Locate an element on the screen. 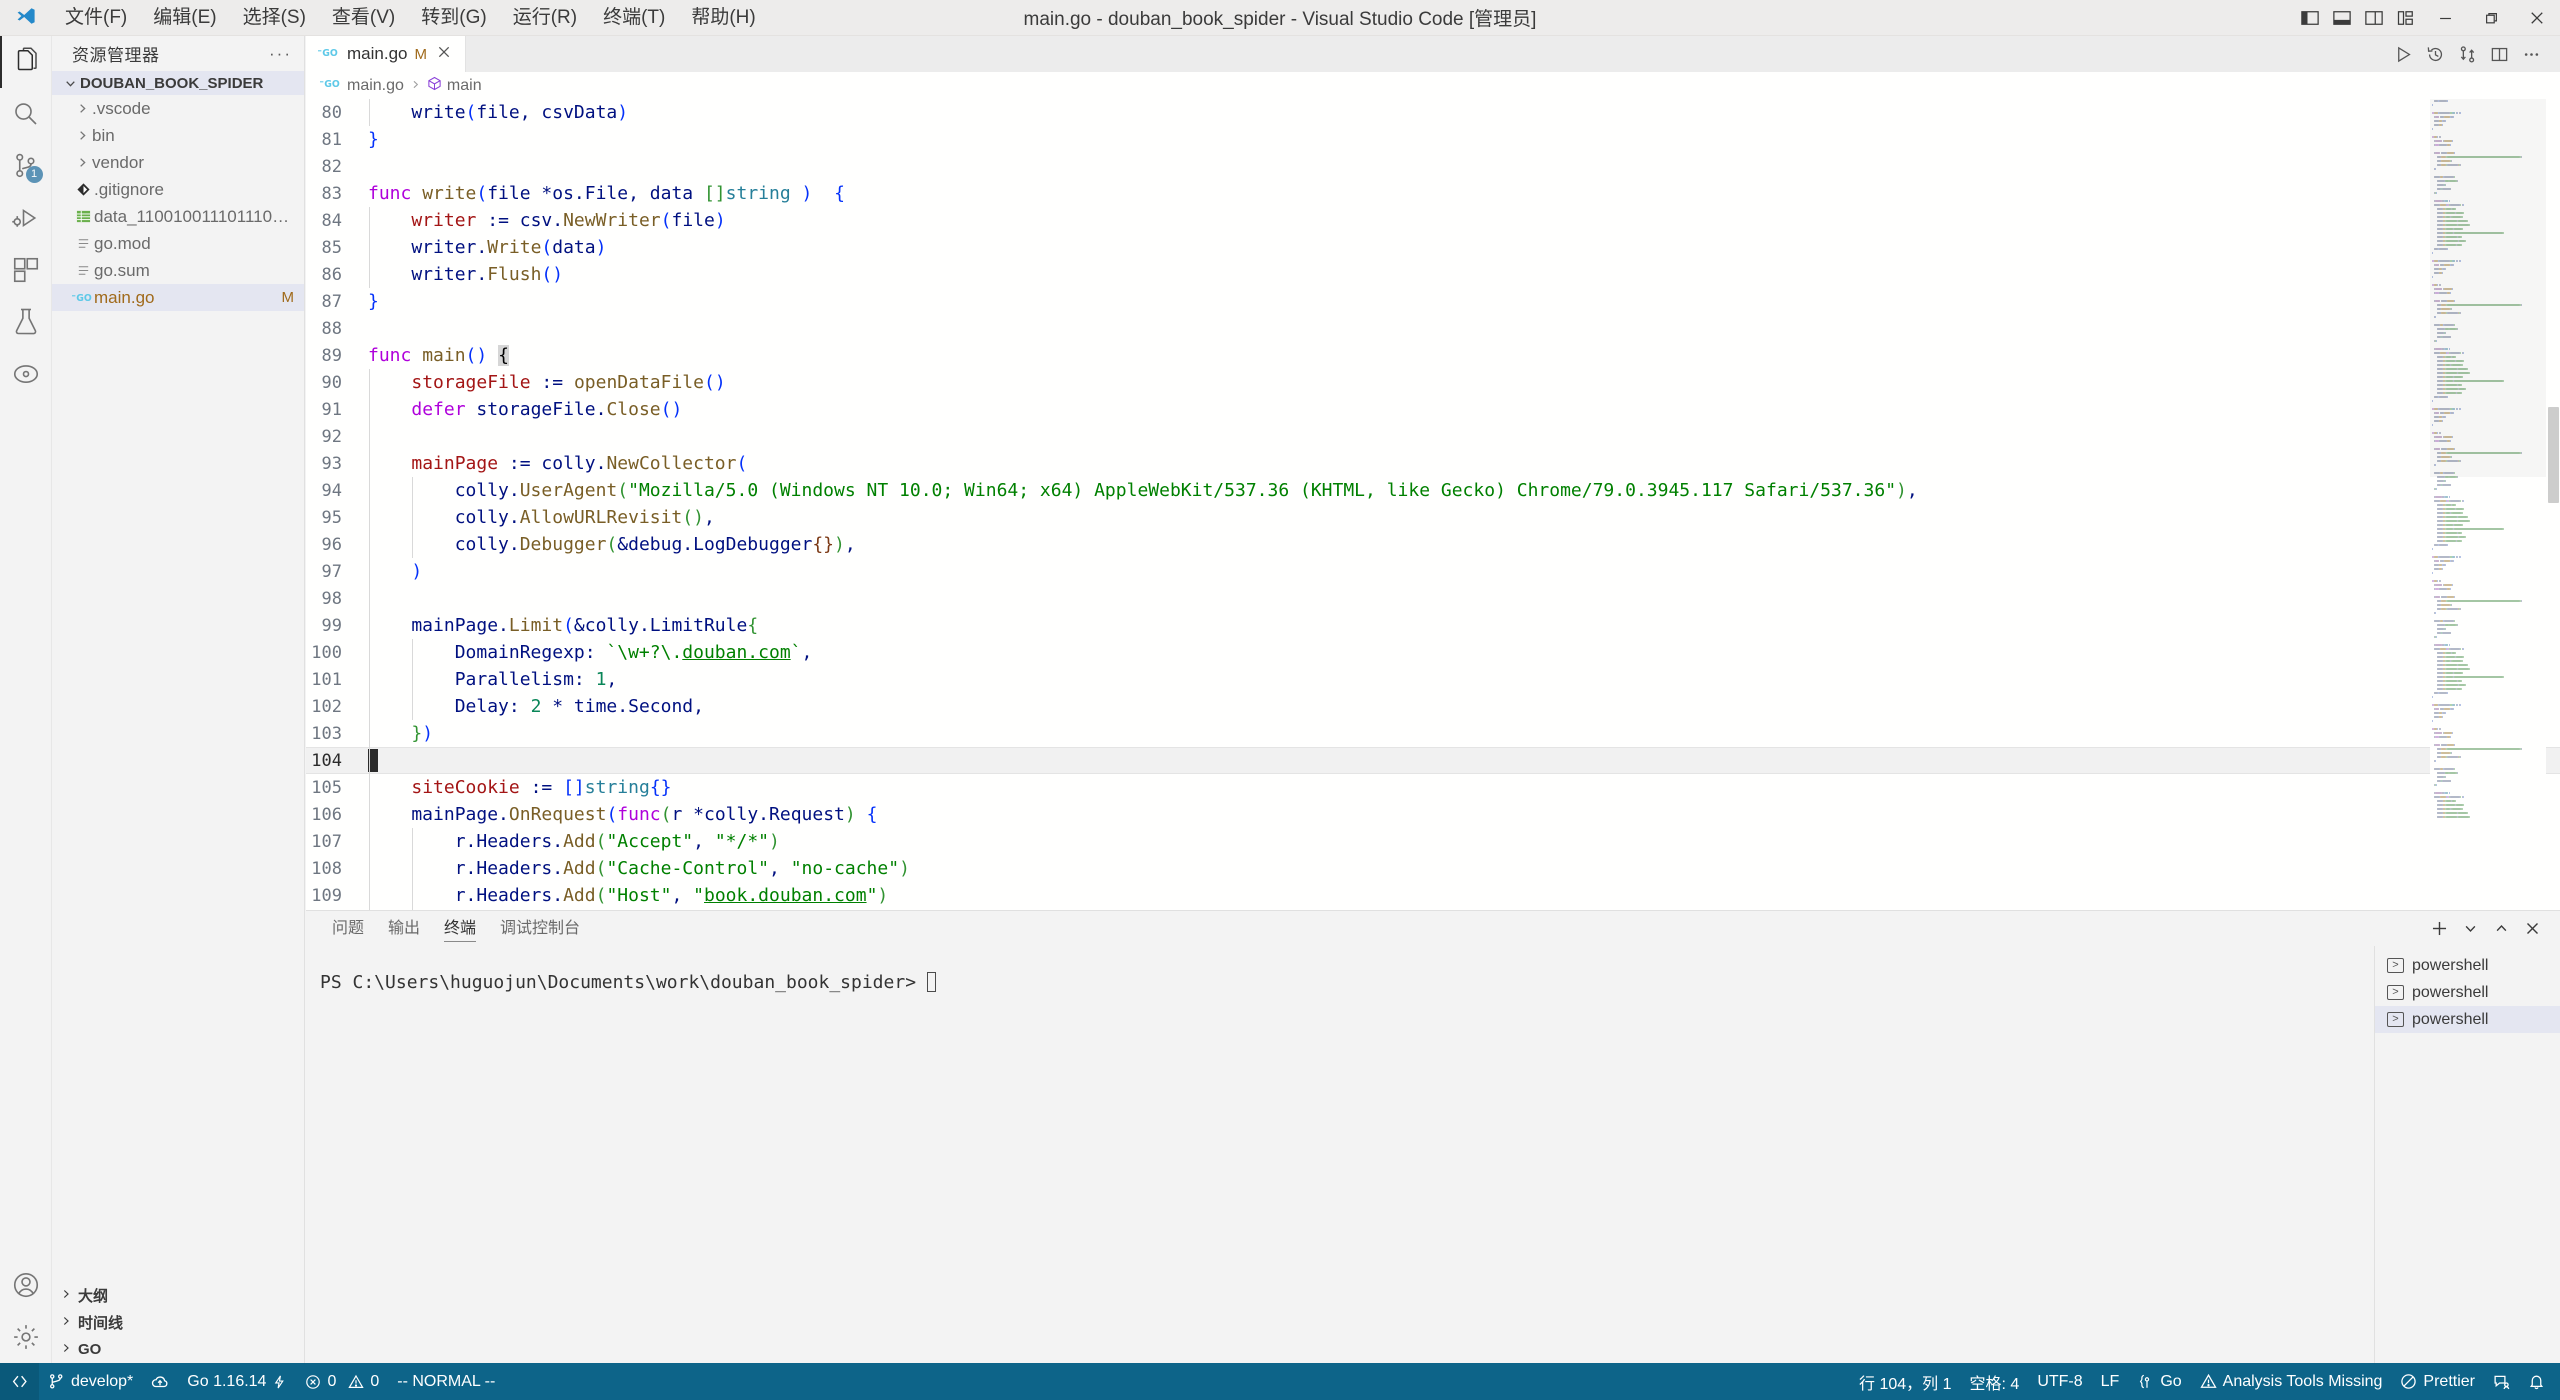 This screenshot has width=2560, height=1400. maximize-panel-icon is located at coordinates (2501, 929).